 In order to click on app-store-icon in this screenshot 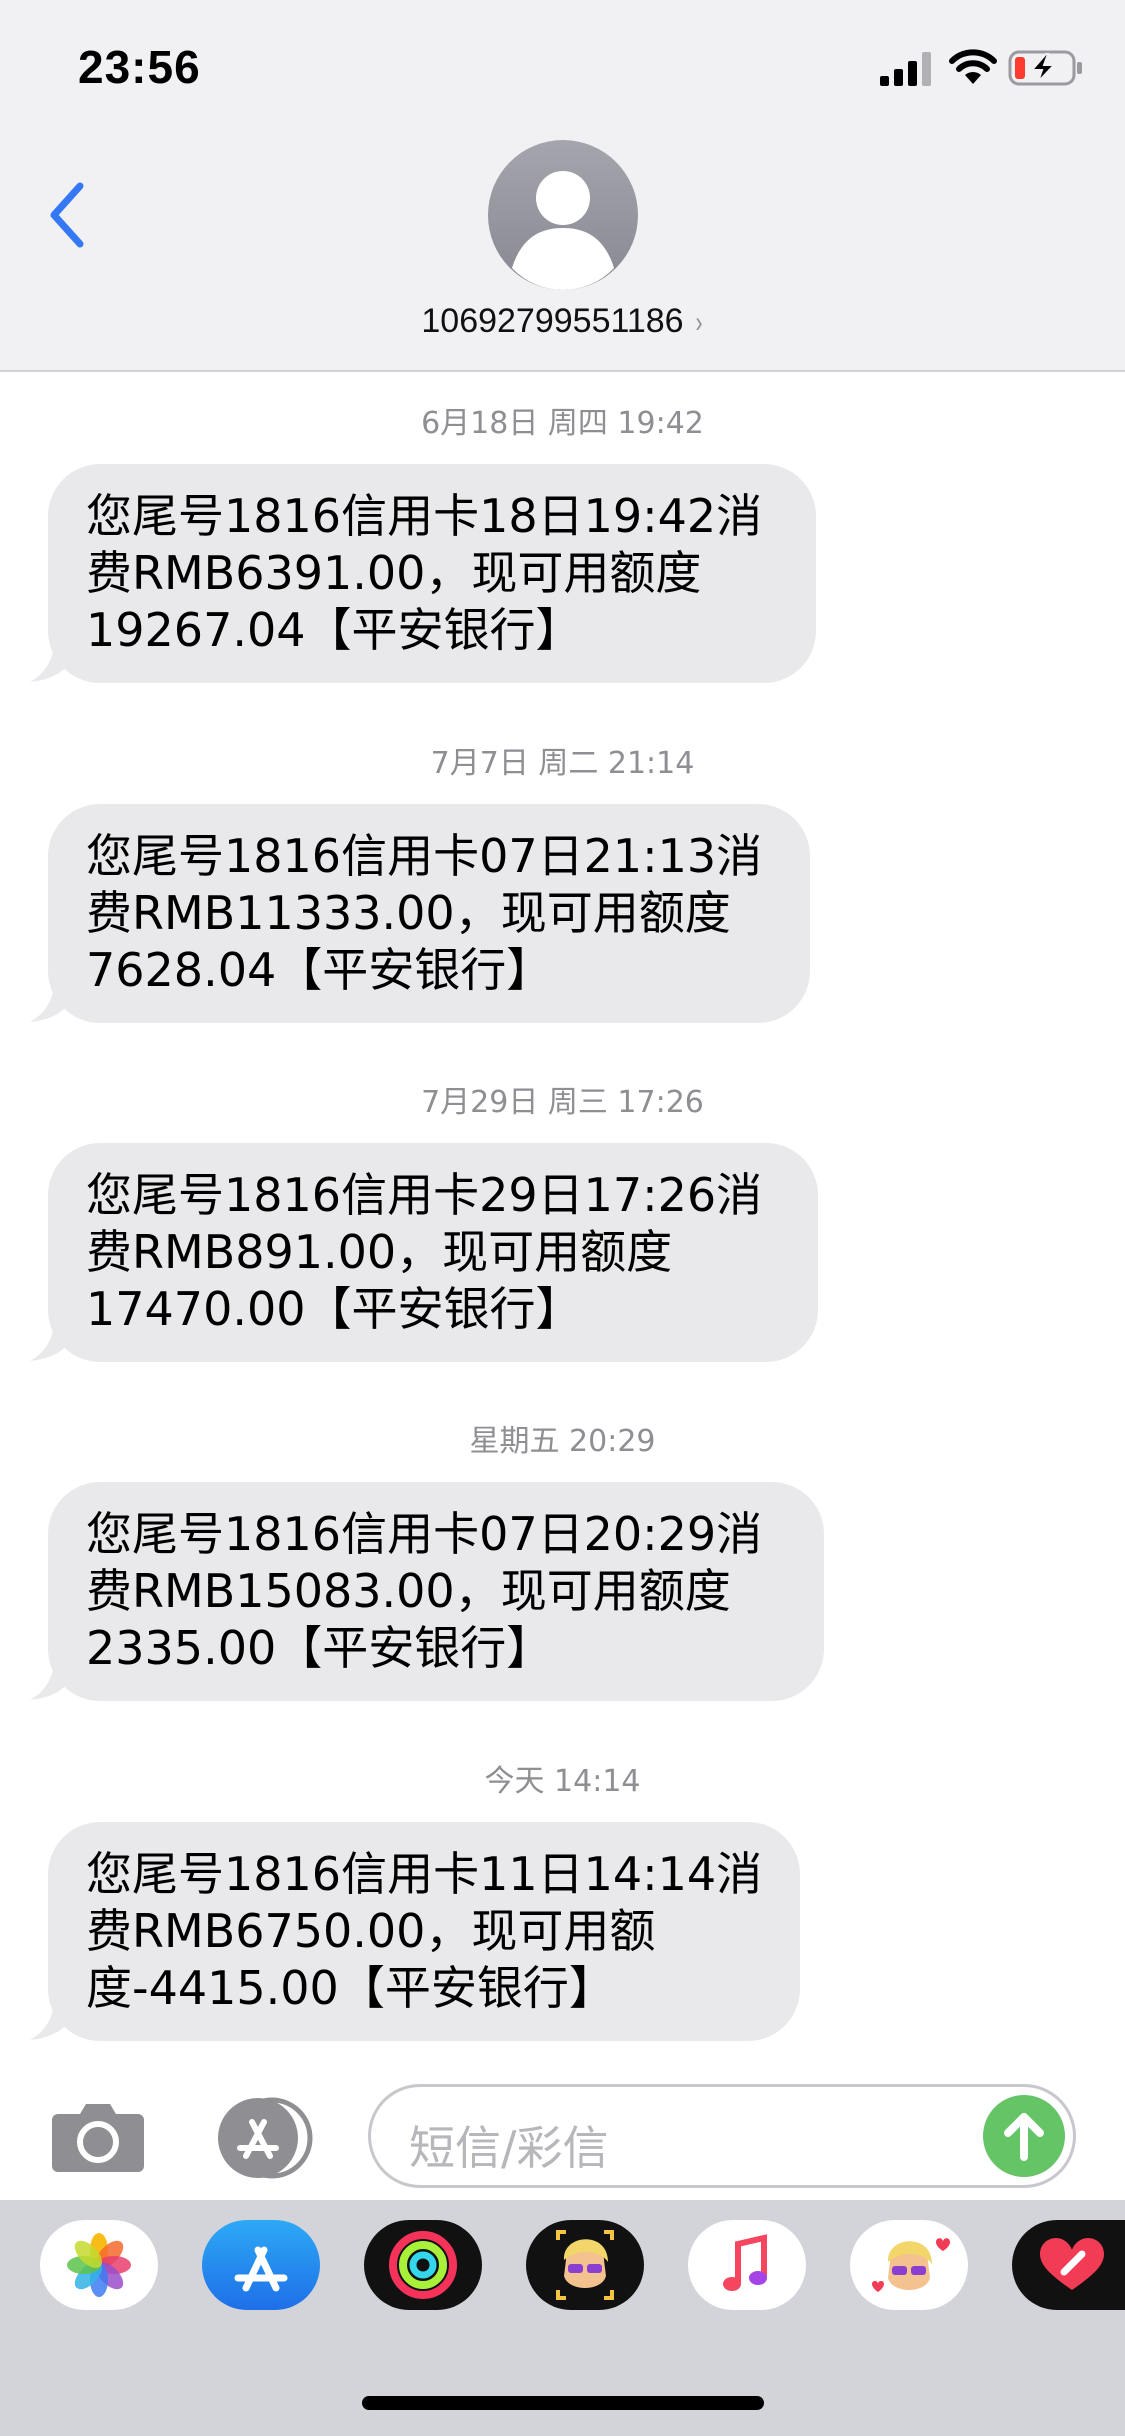, I will do `click(261, 2269)`.